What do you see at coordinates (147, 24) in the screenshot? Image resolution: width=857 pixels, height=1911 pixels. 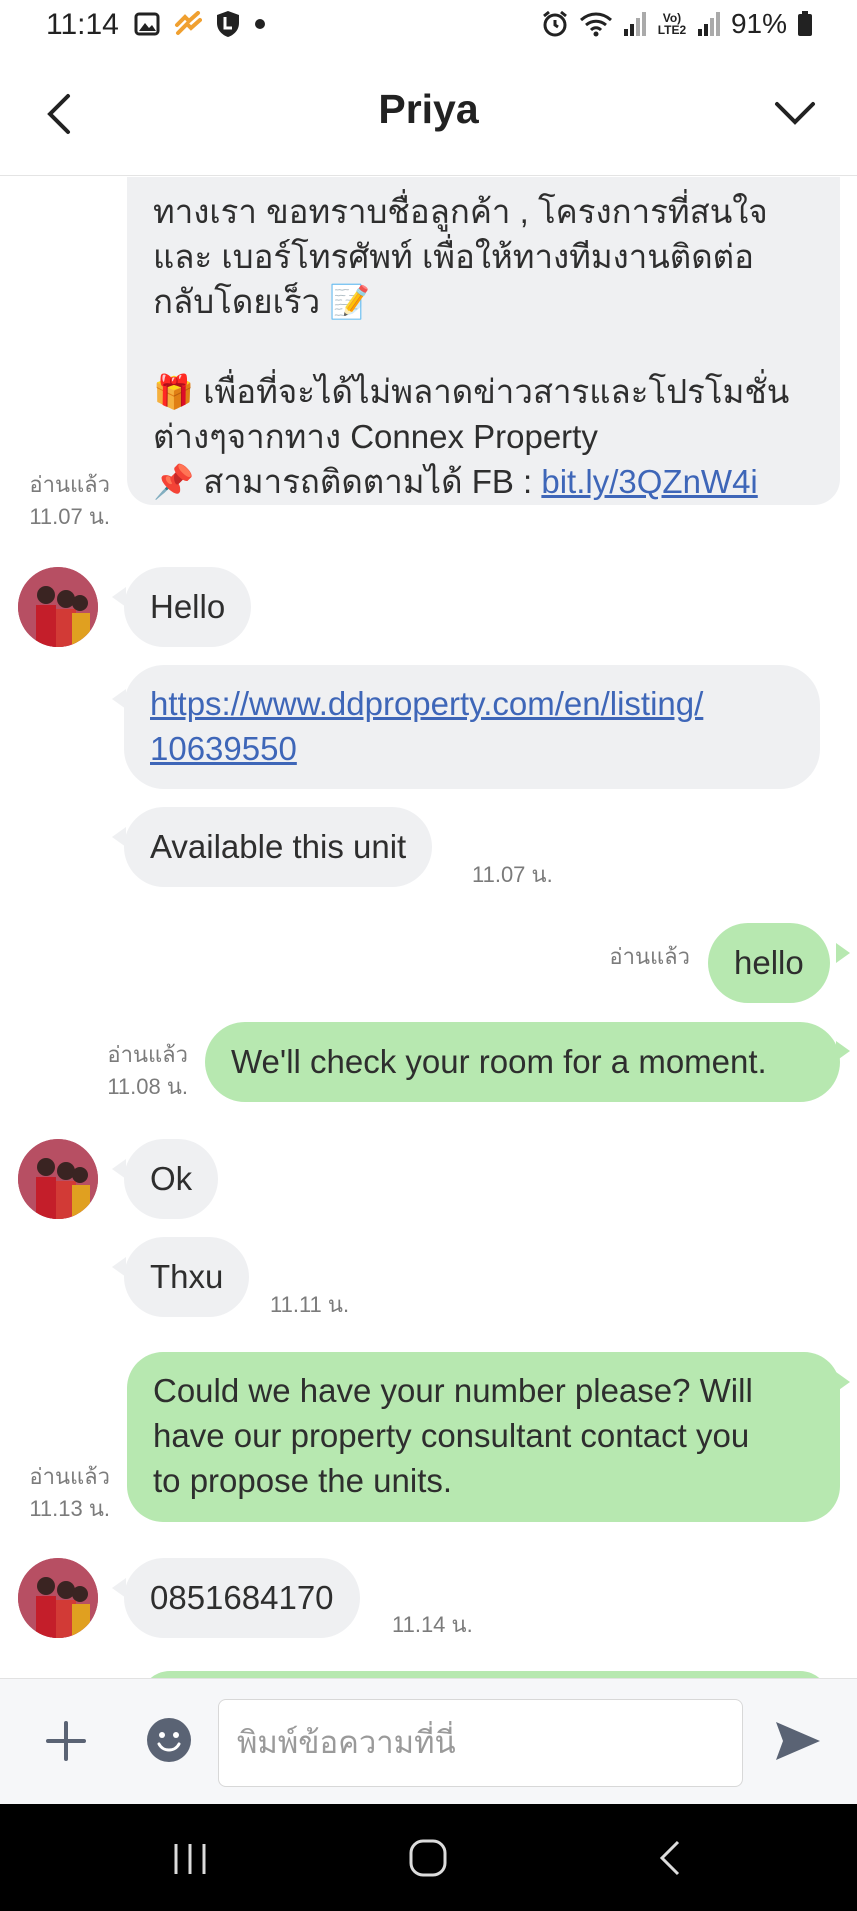 I see `gallery-icon` at bounding box center [147, 24].